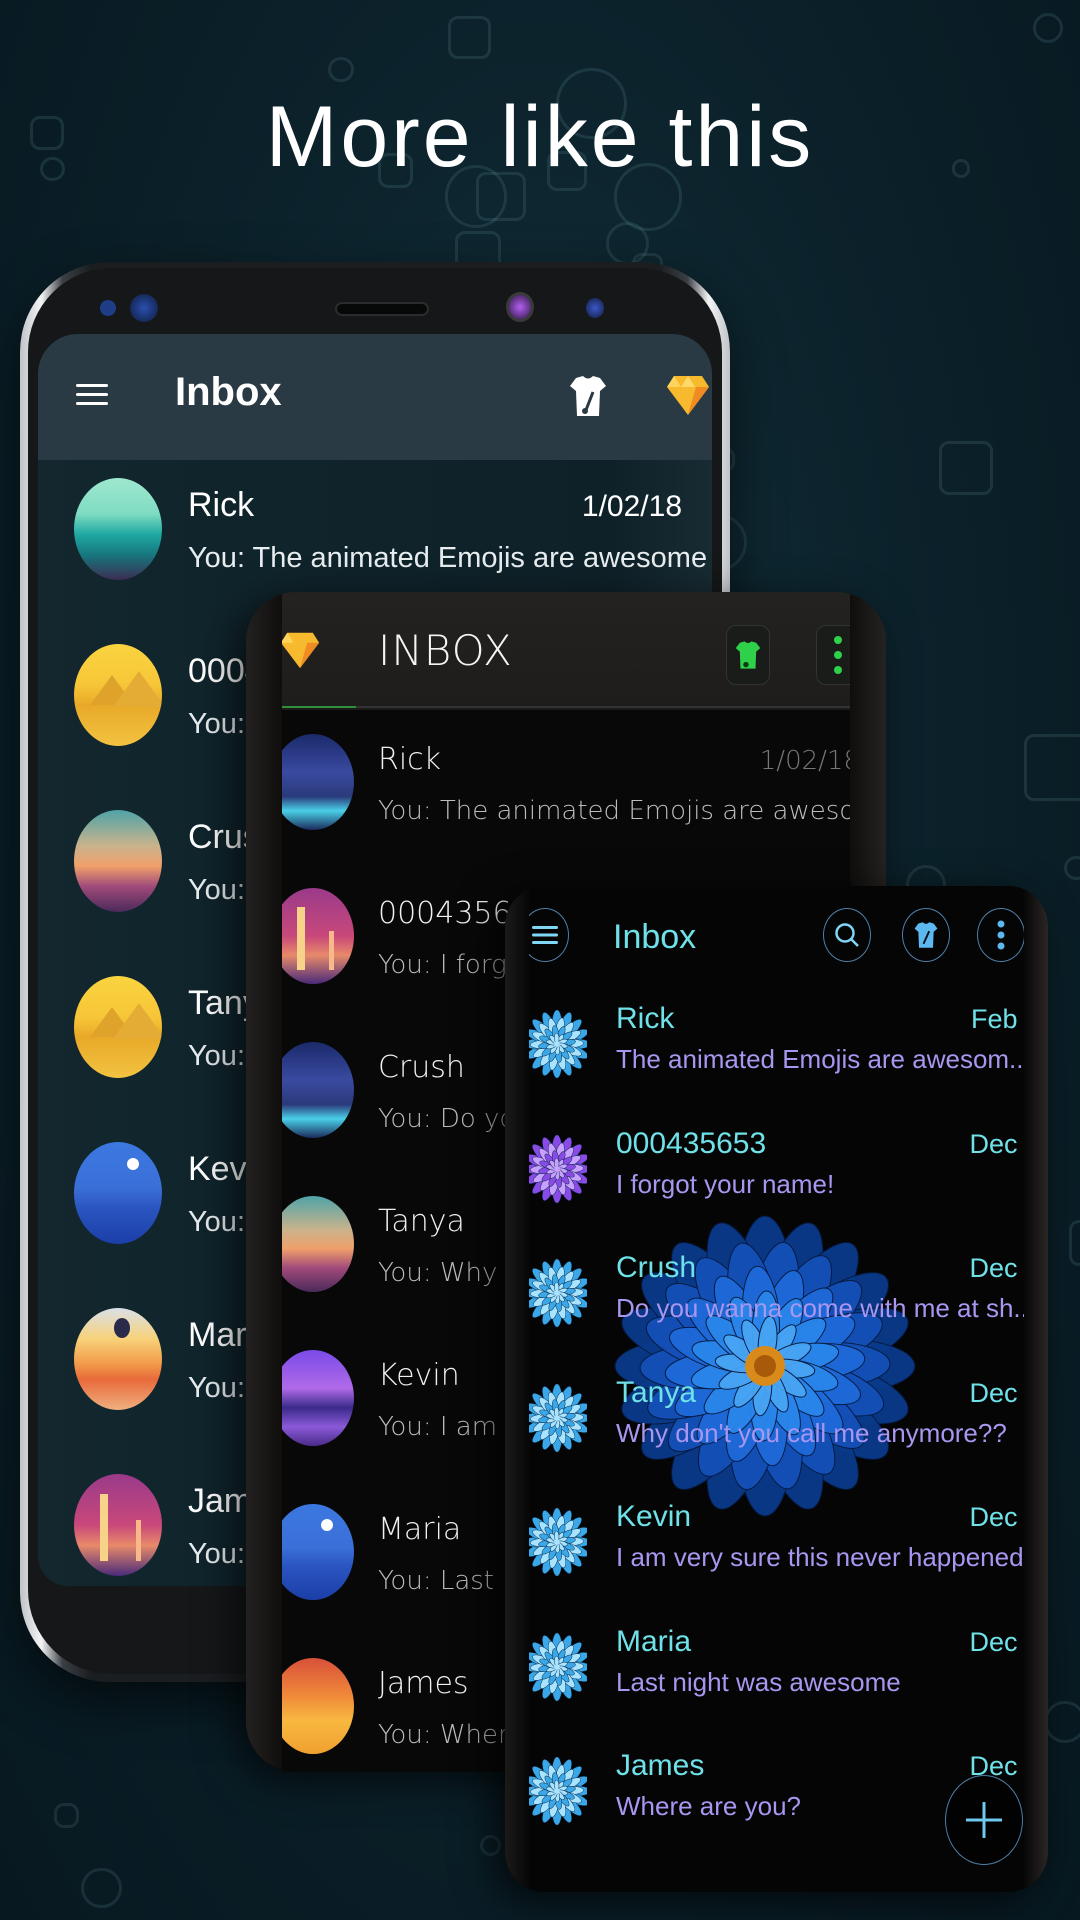 Image resolution: width=1080 pixels, height=1920 pixels. I want to click on front-camera, so click(144, 308).